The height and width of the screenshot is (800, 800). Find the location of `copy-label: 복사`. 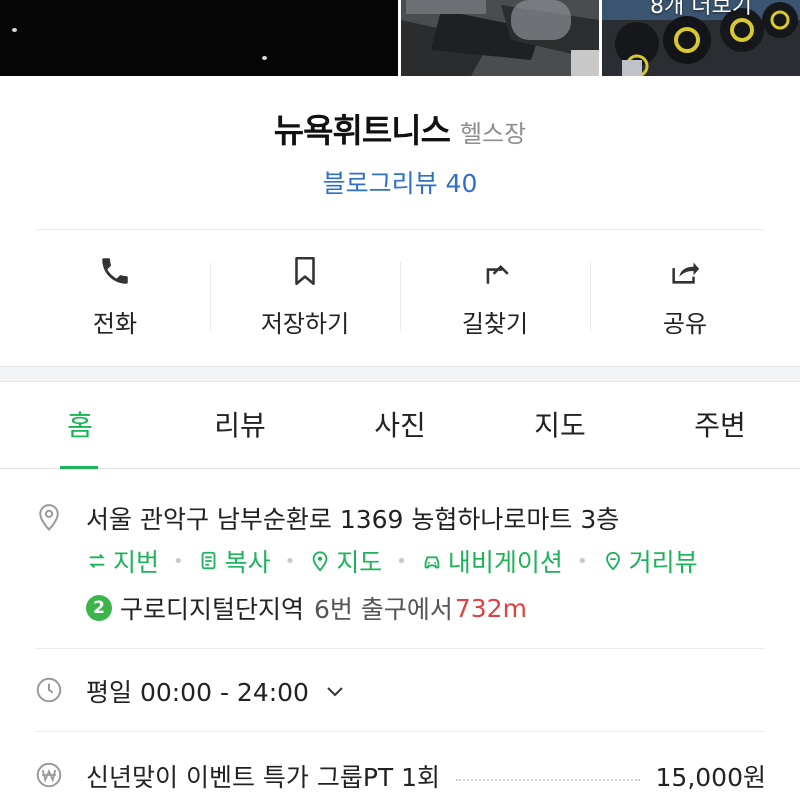

copy-label: 복사 is located at coordinates (247, 562).